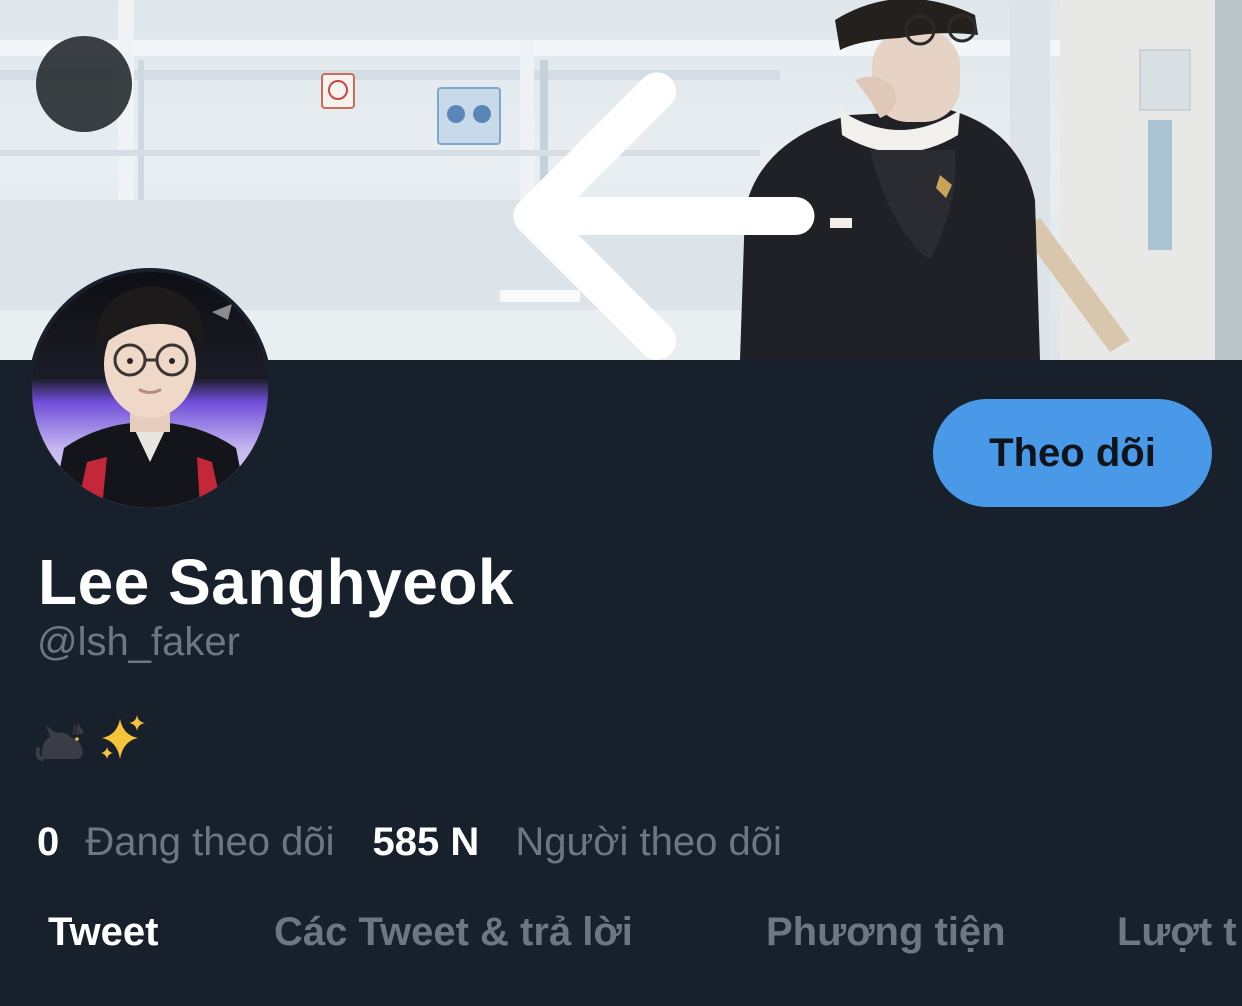 This screenshot has height=1006, width=1242. Describe the element at coordinates (886, 932) in the screenshot. I see `tab-media: Phương tiện` at that location.